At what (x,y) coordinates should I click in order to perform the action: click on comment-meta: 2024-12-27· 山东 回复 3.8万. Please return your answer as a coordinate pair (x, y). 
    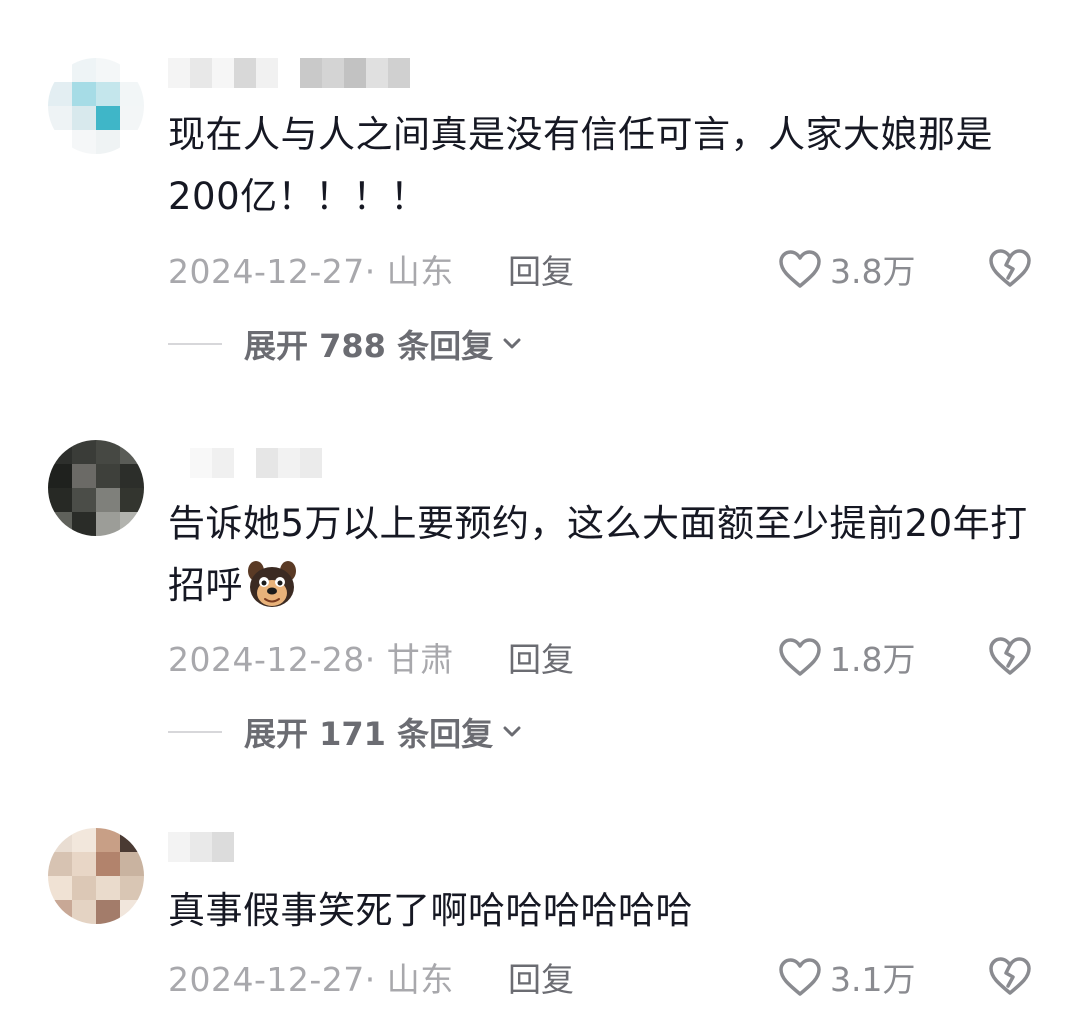
    Looking at the image, I should click on (608, 269).